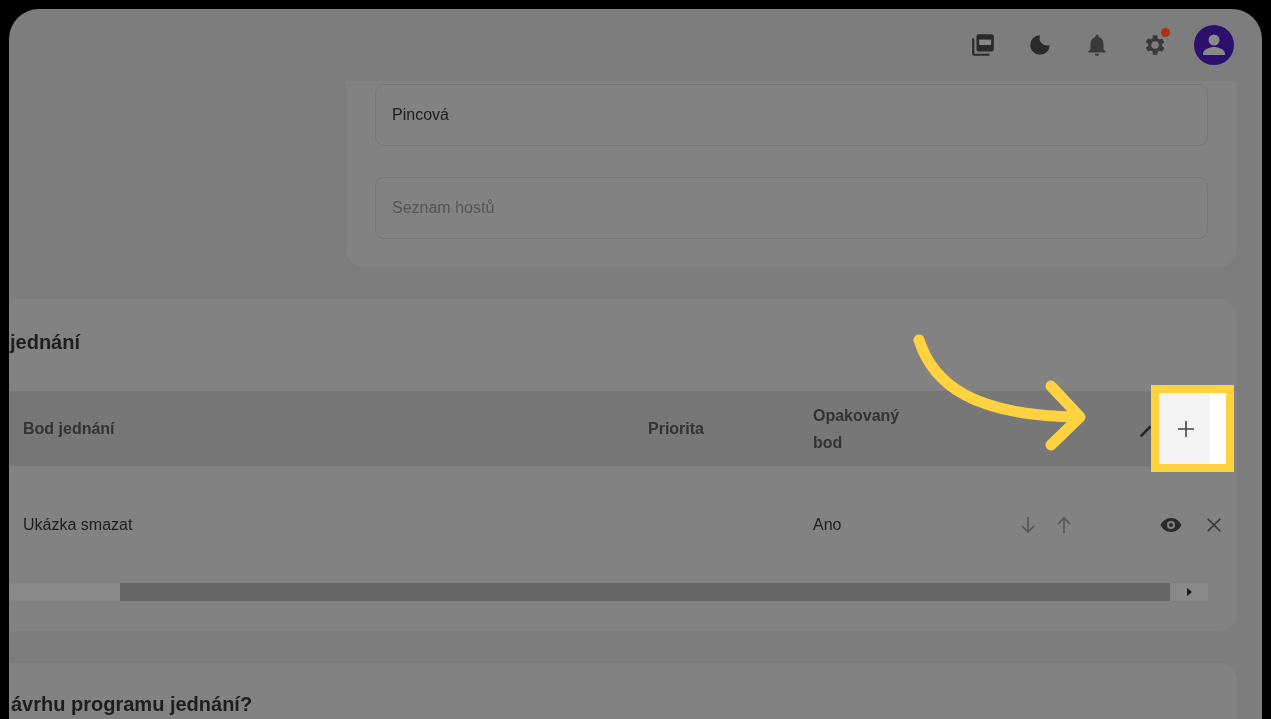  What do you see at coordinates (78, 524) in the screenshot?
I see `table-cell-text: Ukázka smazat` at bounding box center [78, 524].